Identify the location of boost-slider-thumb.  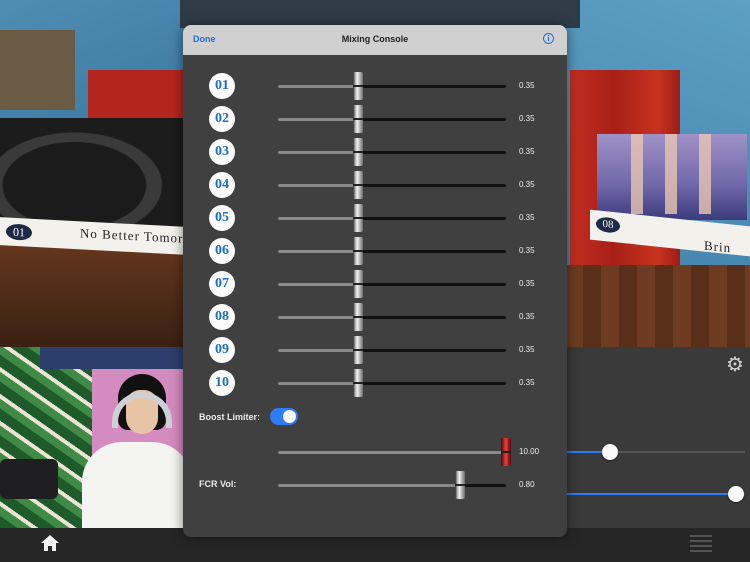
(506, 452).